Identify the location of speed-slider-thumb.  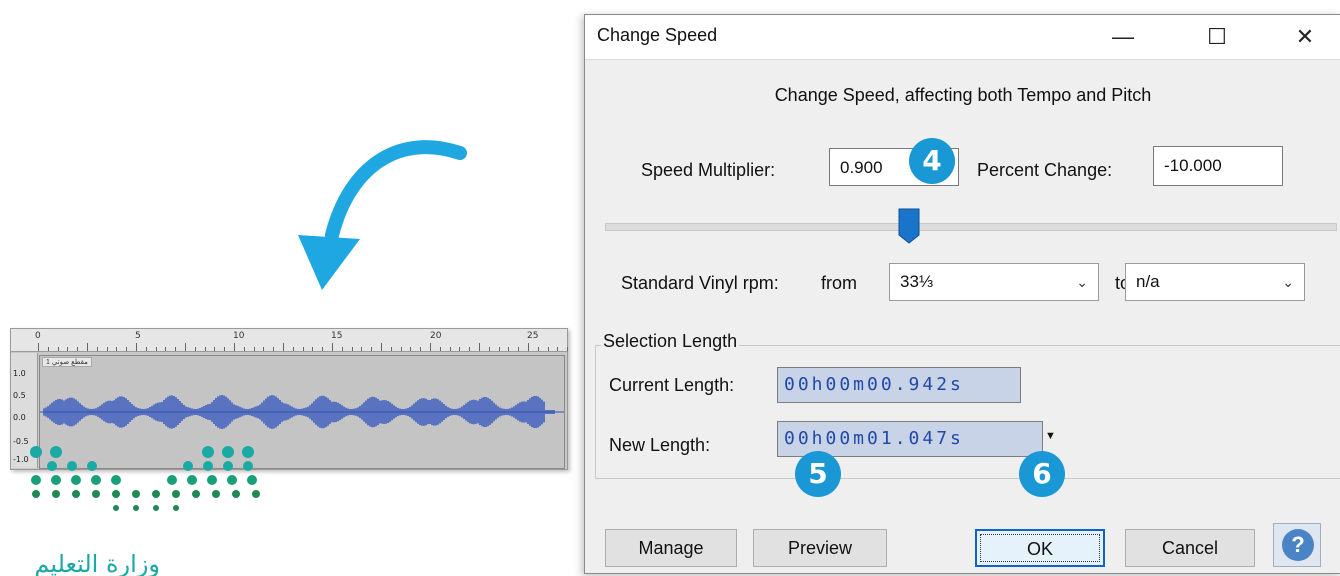
(909, 226).